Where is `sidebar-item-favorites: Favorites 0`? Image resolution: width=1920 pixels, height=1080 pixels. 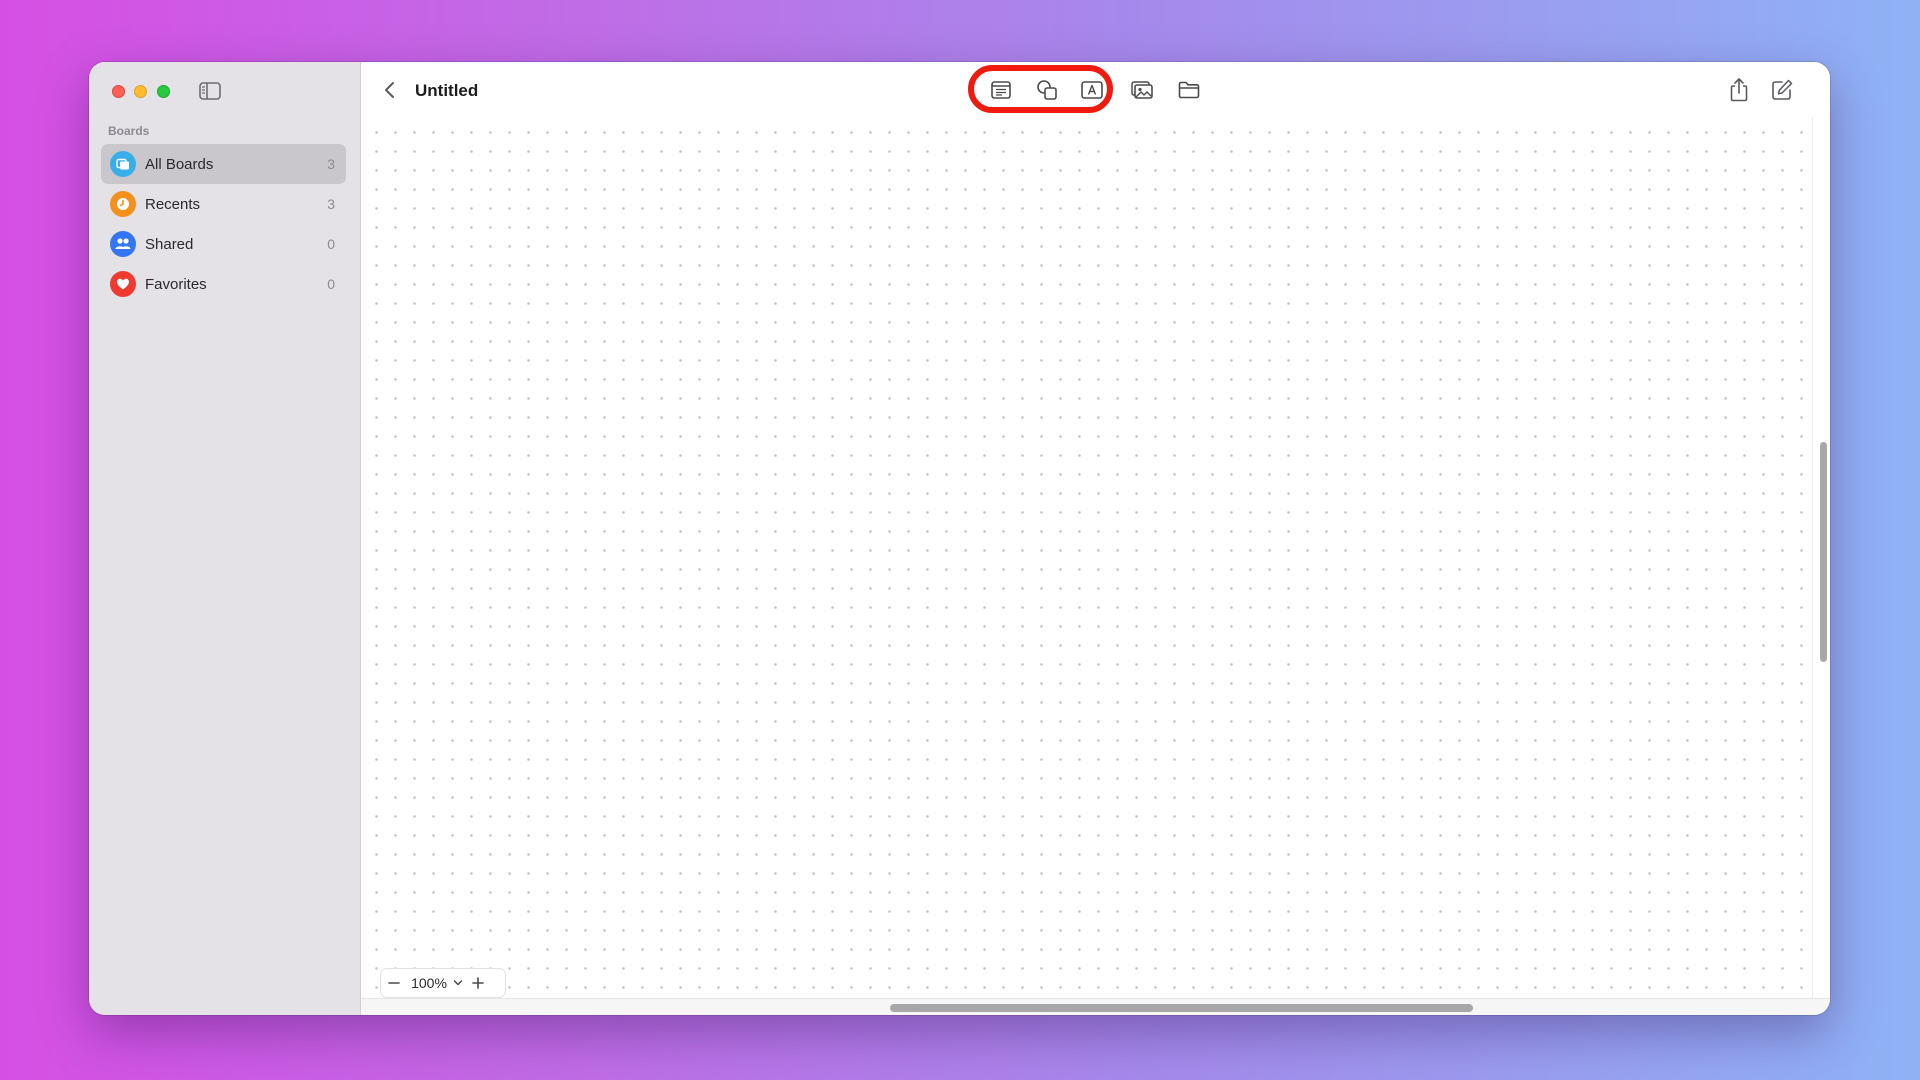
sidebar-item-favorites: Favorites 0 is located at coordinates (223, 284).